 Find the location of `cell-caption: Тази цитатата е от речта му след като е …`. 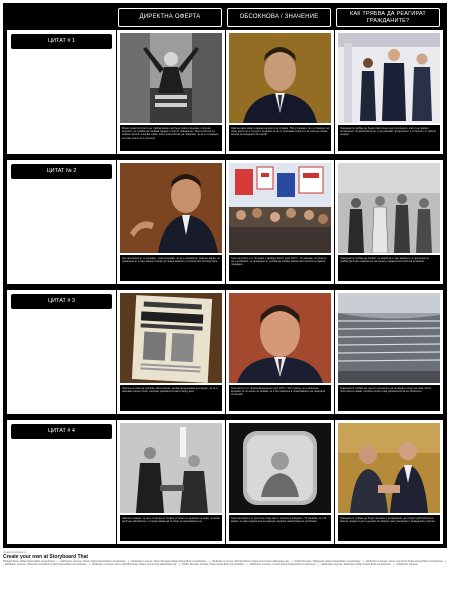

cell-caption: Тази цитатата е от речта му след като е … is located at coordinates (280, 528).